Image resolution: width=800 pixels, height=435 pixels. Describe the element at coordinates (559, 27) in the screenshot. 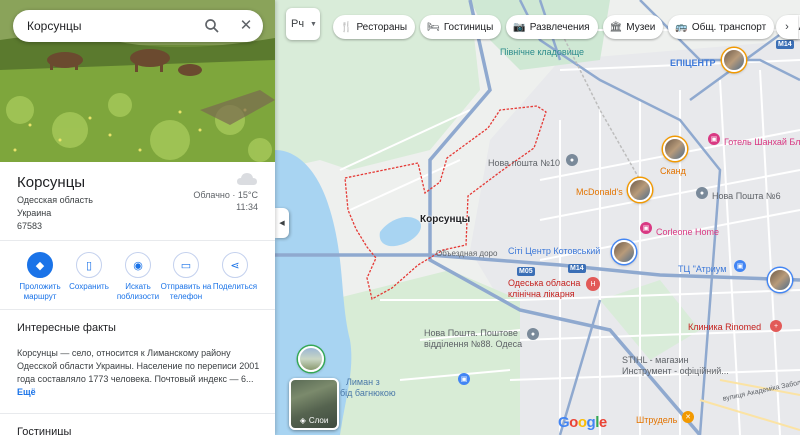

I see `chip-label: Развлечения` at that location.